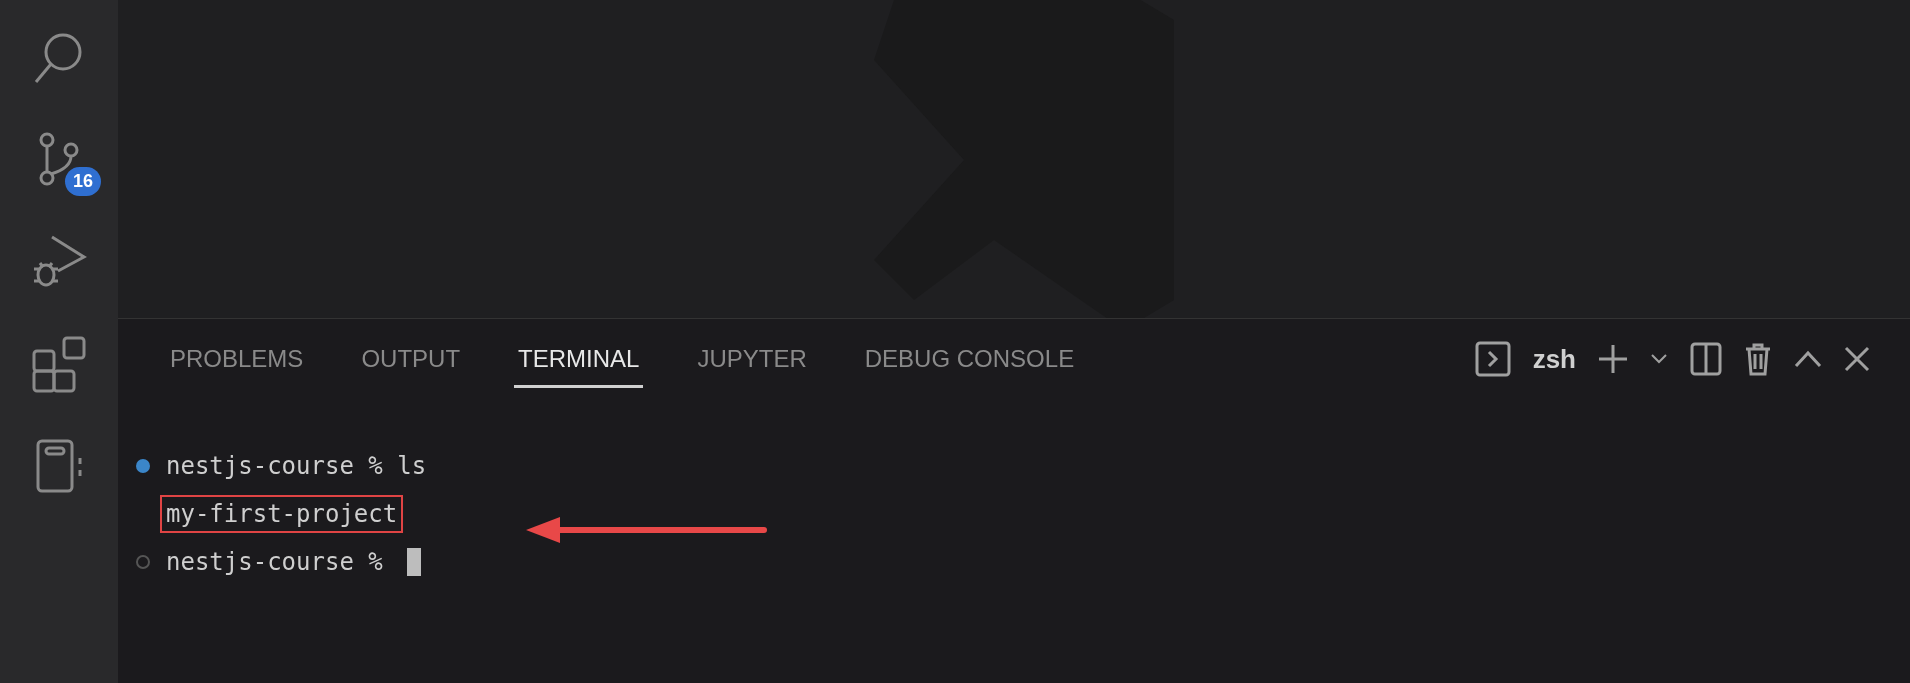 This screenshot has width=1910, height=683. Describe the element at coordinates (1808, 359) in the screenshot. I see `chevron-up-icon` at that location.